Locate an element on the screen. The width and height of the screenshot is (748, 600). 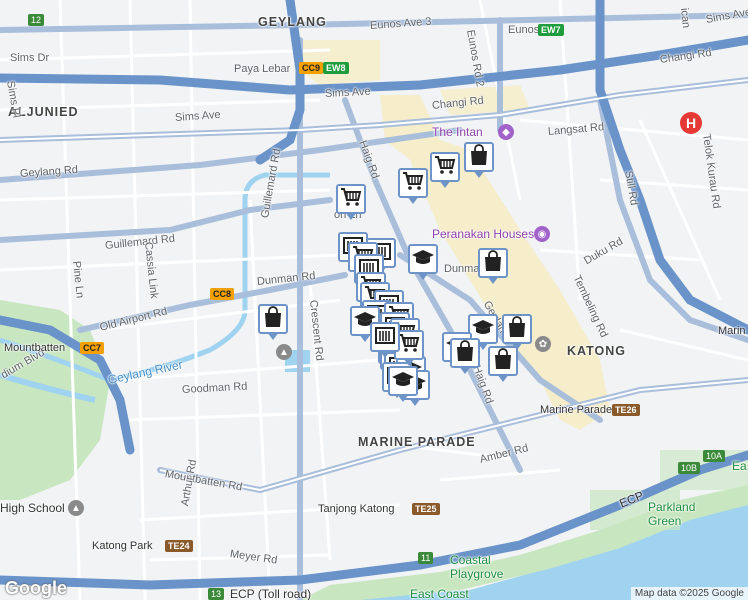
school-icon: ▲ is located at coordinates (284, 352).